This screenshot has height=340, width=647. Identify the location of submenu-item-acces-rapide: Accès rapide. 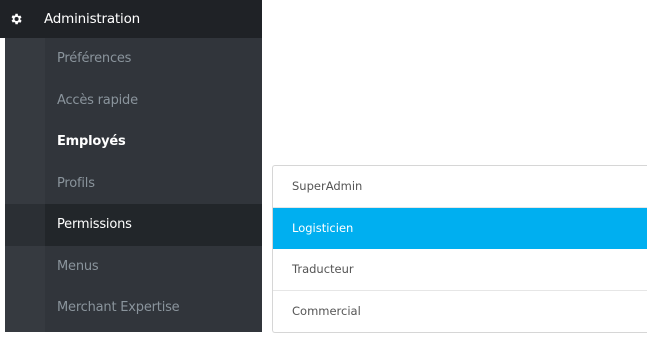
(153, 101).